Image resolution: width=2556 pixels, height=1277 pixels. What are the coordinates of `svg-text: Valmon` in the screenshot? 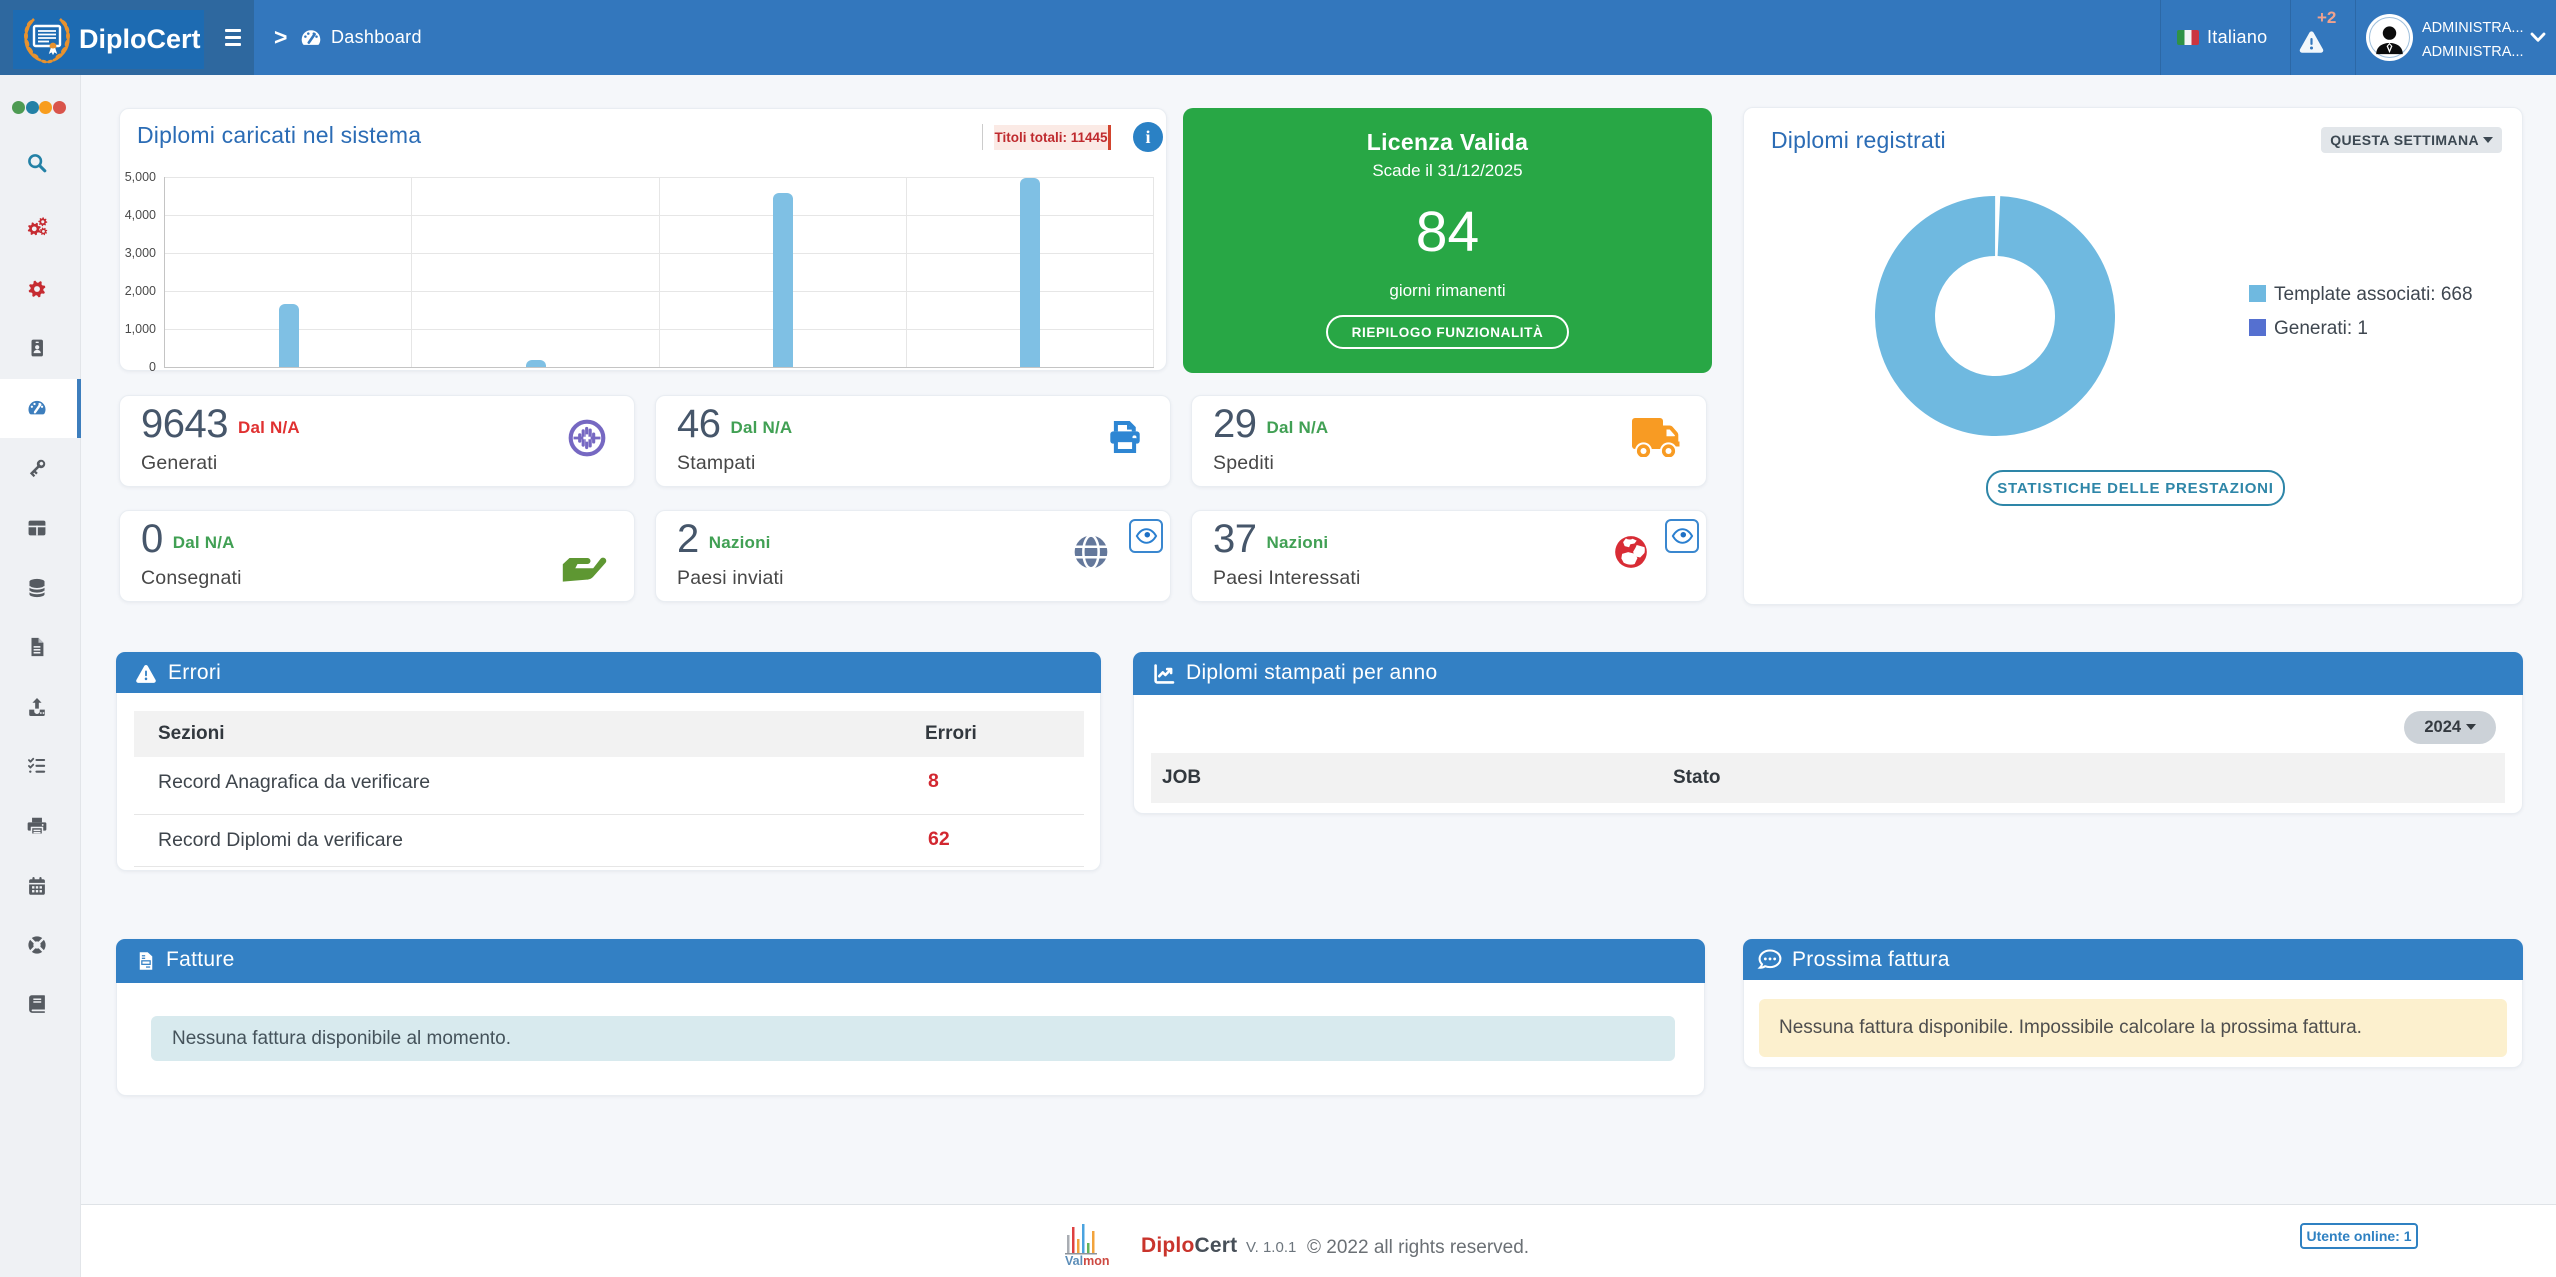 It's located at (1087, 1260).